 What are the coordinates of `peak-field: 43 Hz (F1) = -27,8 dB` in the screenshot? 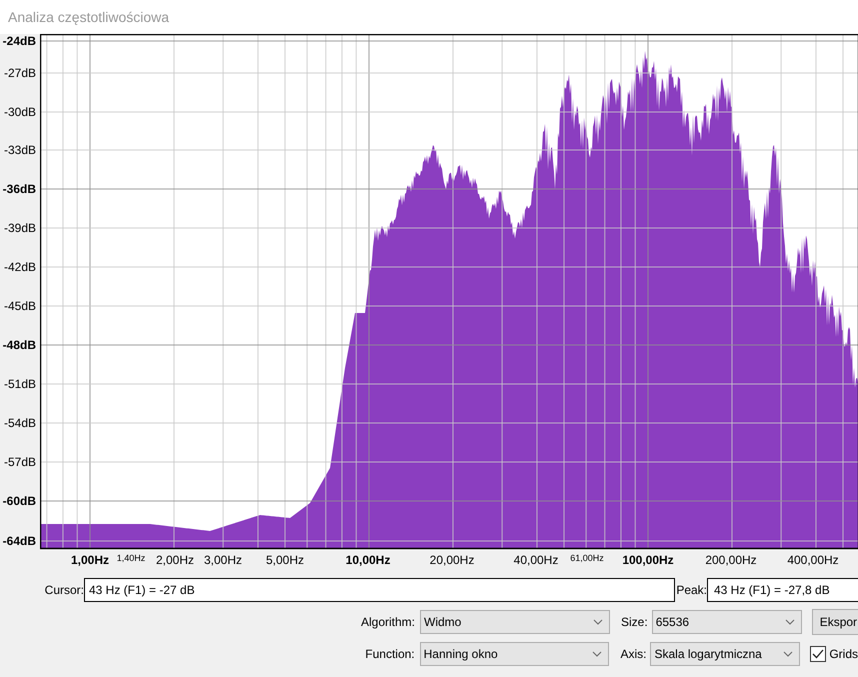 It's located at (782, 590).